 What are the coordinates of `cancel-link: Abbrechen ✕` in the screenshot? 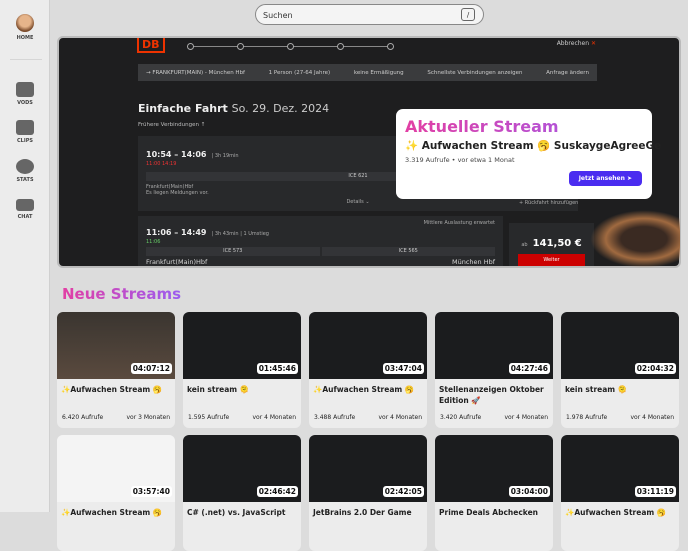 It's located at (576, 43).